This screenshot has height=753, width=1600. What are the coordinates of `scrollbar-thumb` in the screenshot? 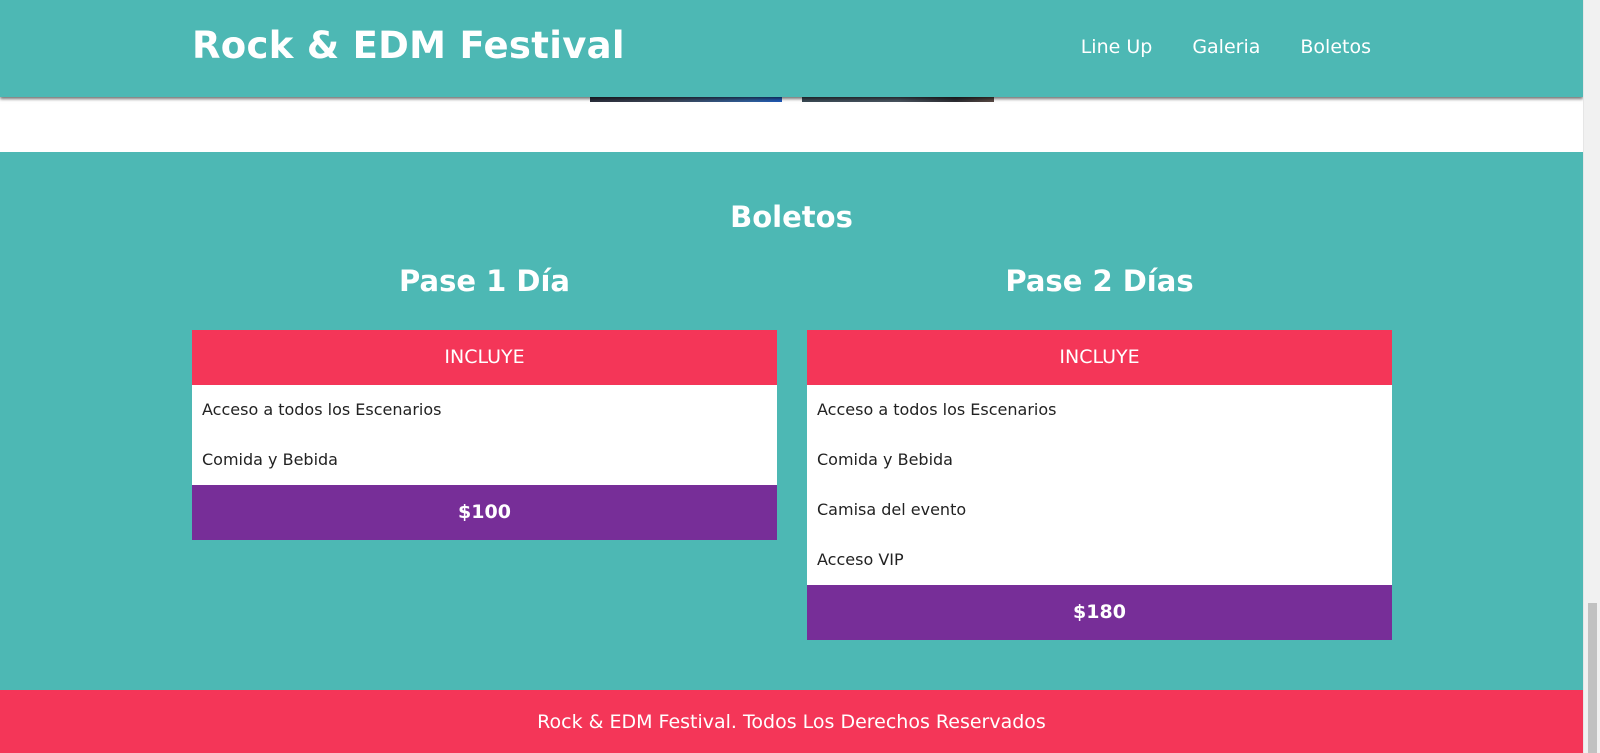 It's located at (1592, 678).